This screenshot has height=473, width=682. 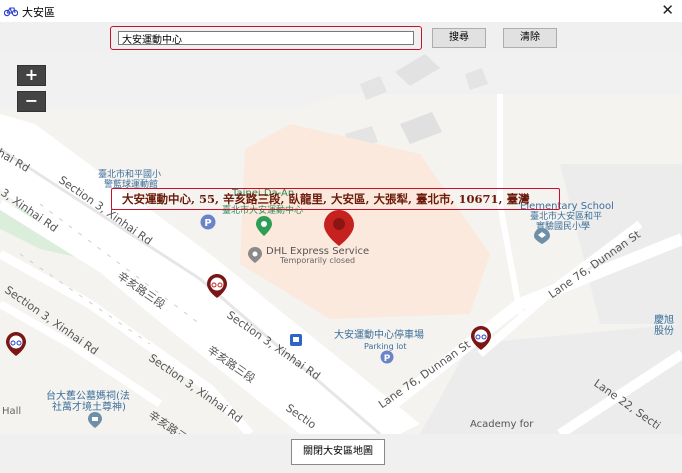 I want to click on poi-label: 慶旭, so click(x=664, y=320).